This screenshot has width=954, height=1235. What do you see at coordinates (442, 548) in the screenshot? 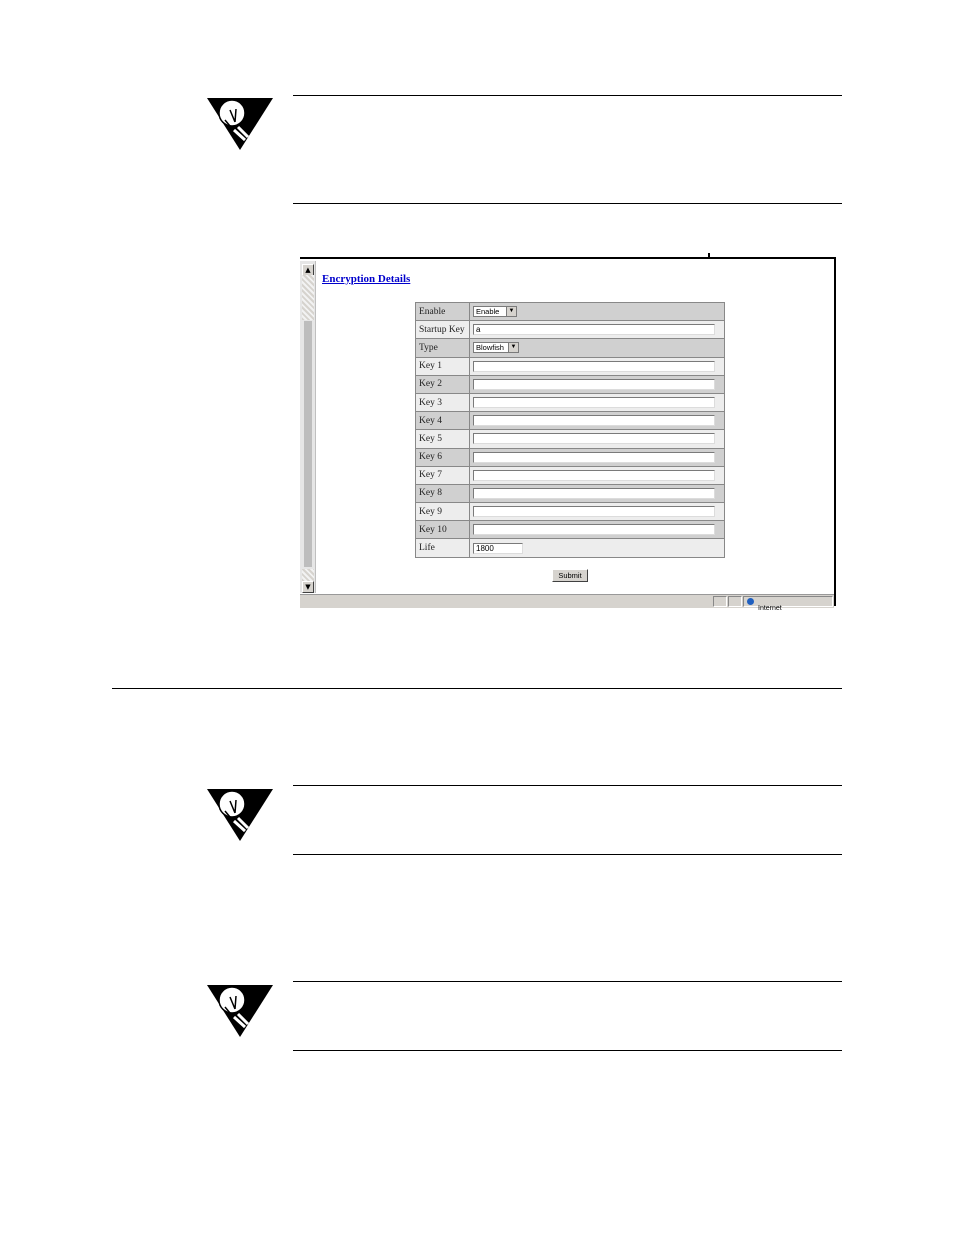
I see `field-label: Life` at bounding box center [442, 548].